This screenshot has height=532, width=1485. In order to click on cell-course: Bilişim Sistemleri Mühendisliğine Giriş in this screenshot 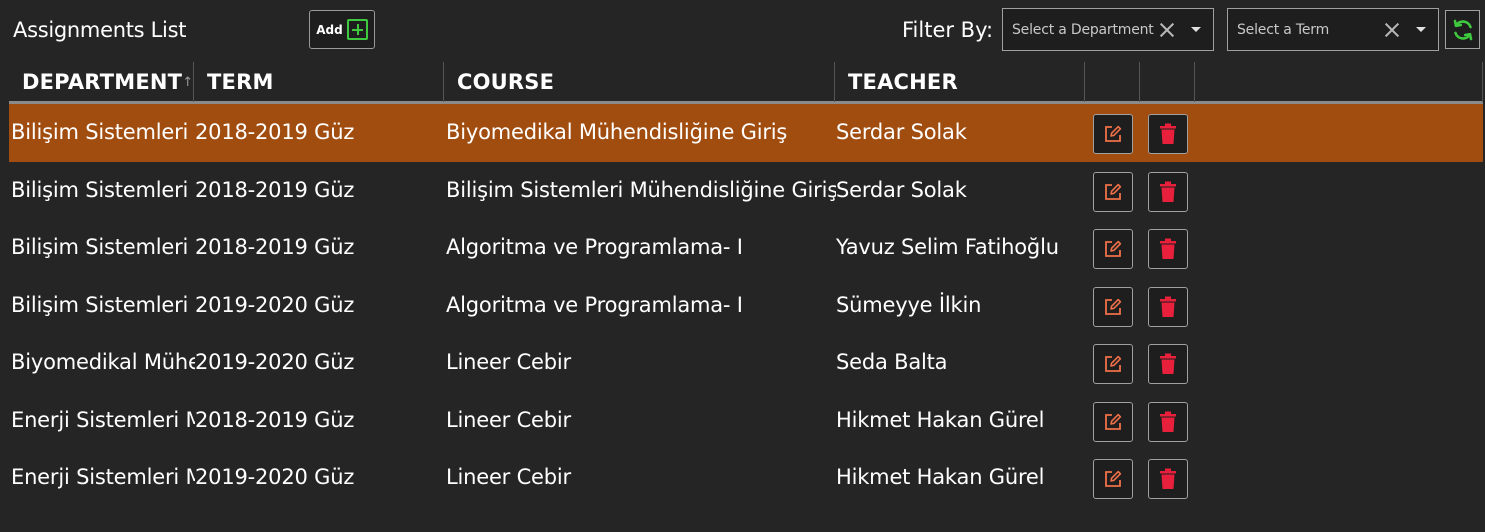, I will do `click(641, 189)`.